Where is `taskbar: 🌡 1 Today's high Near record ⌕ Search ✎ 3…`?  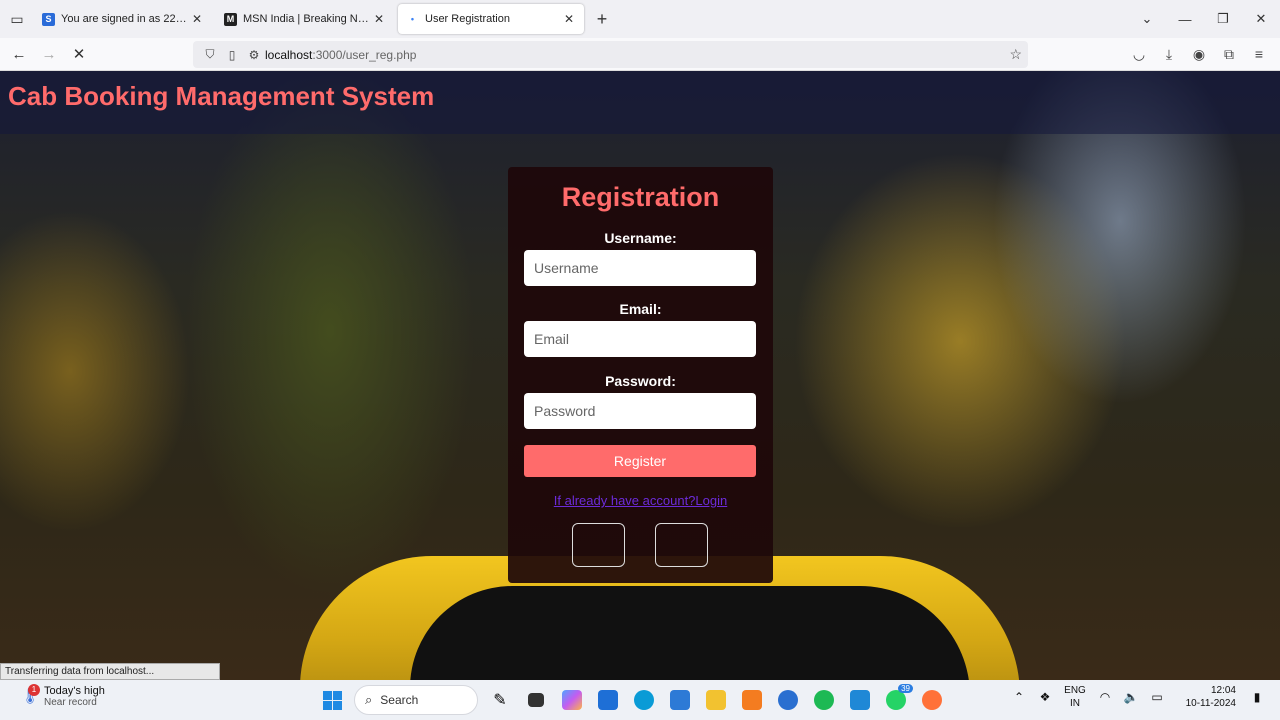
taskbar: 🌡 1 Today's high Near record ⌕ Search ✎ 3… is located at coordinates (640, 700).